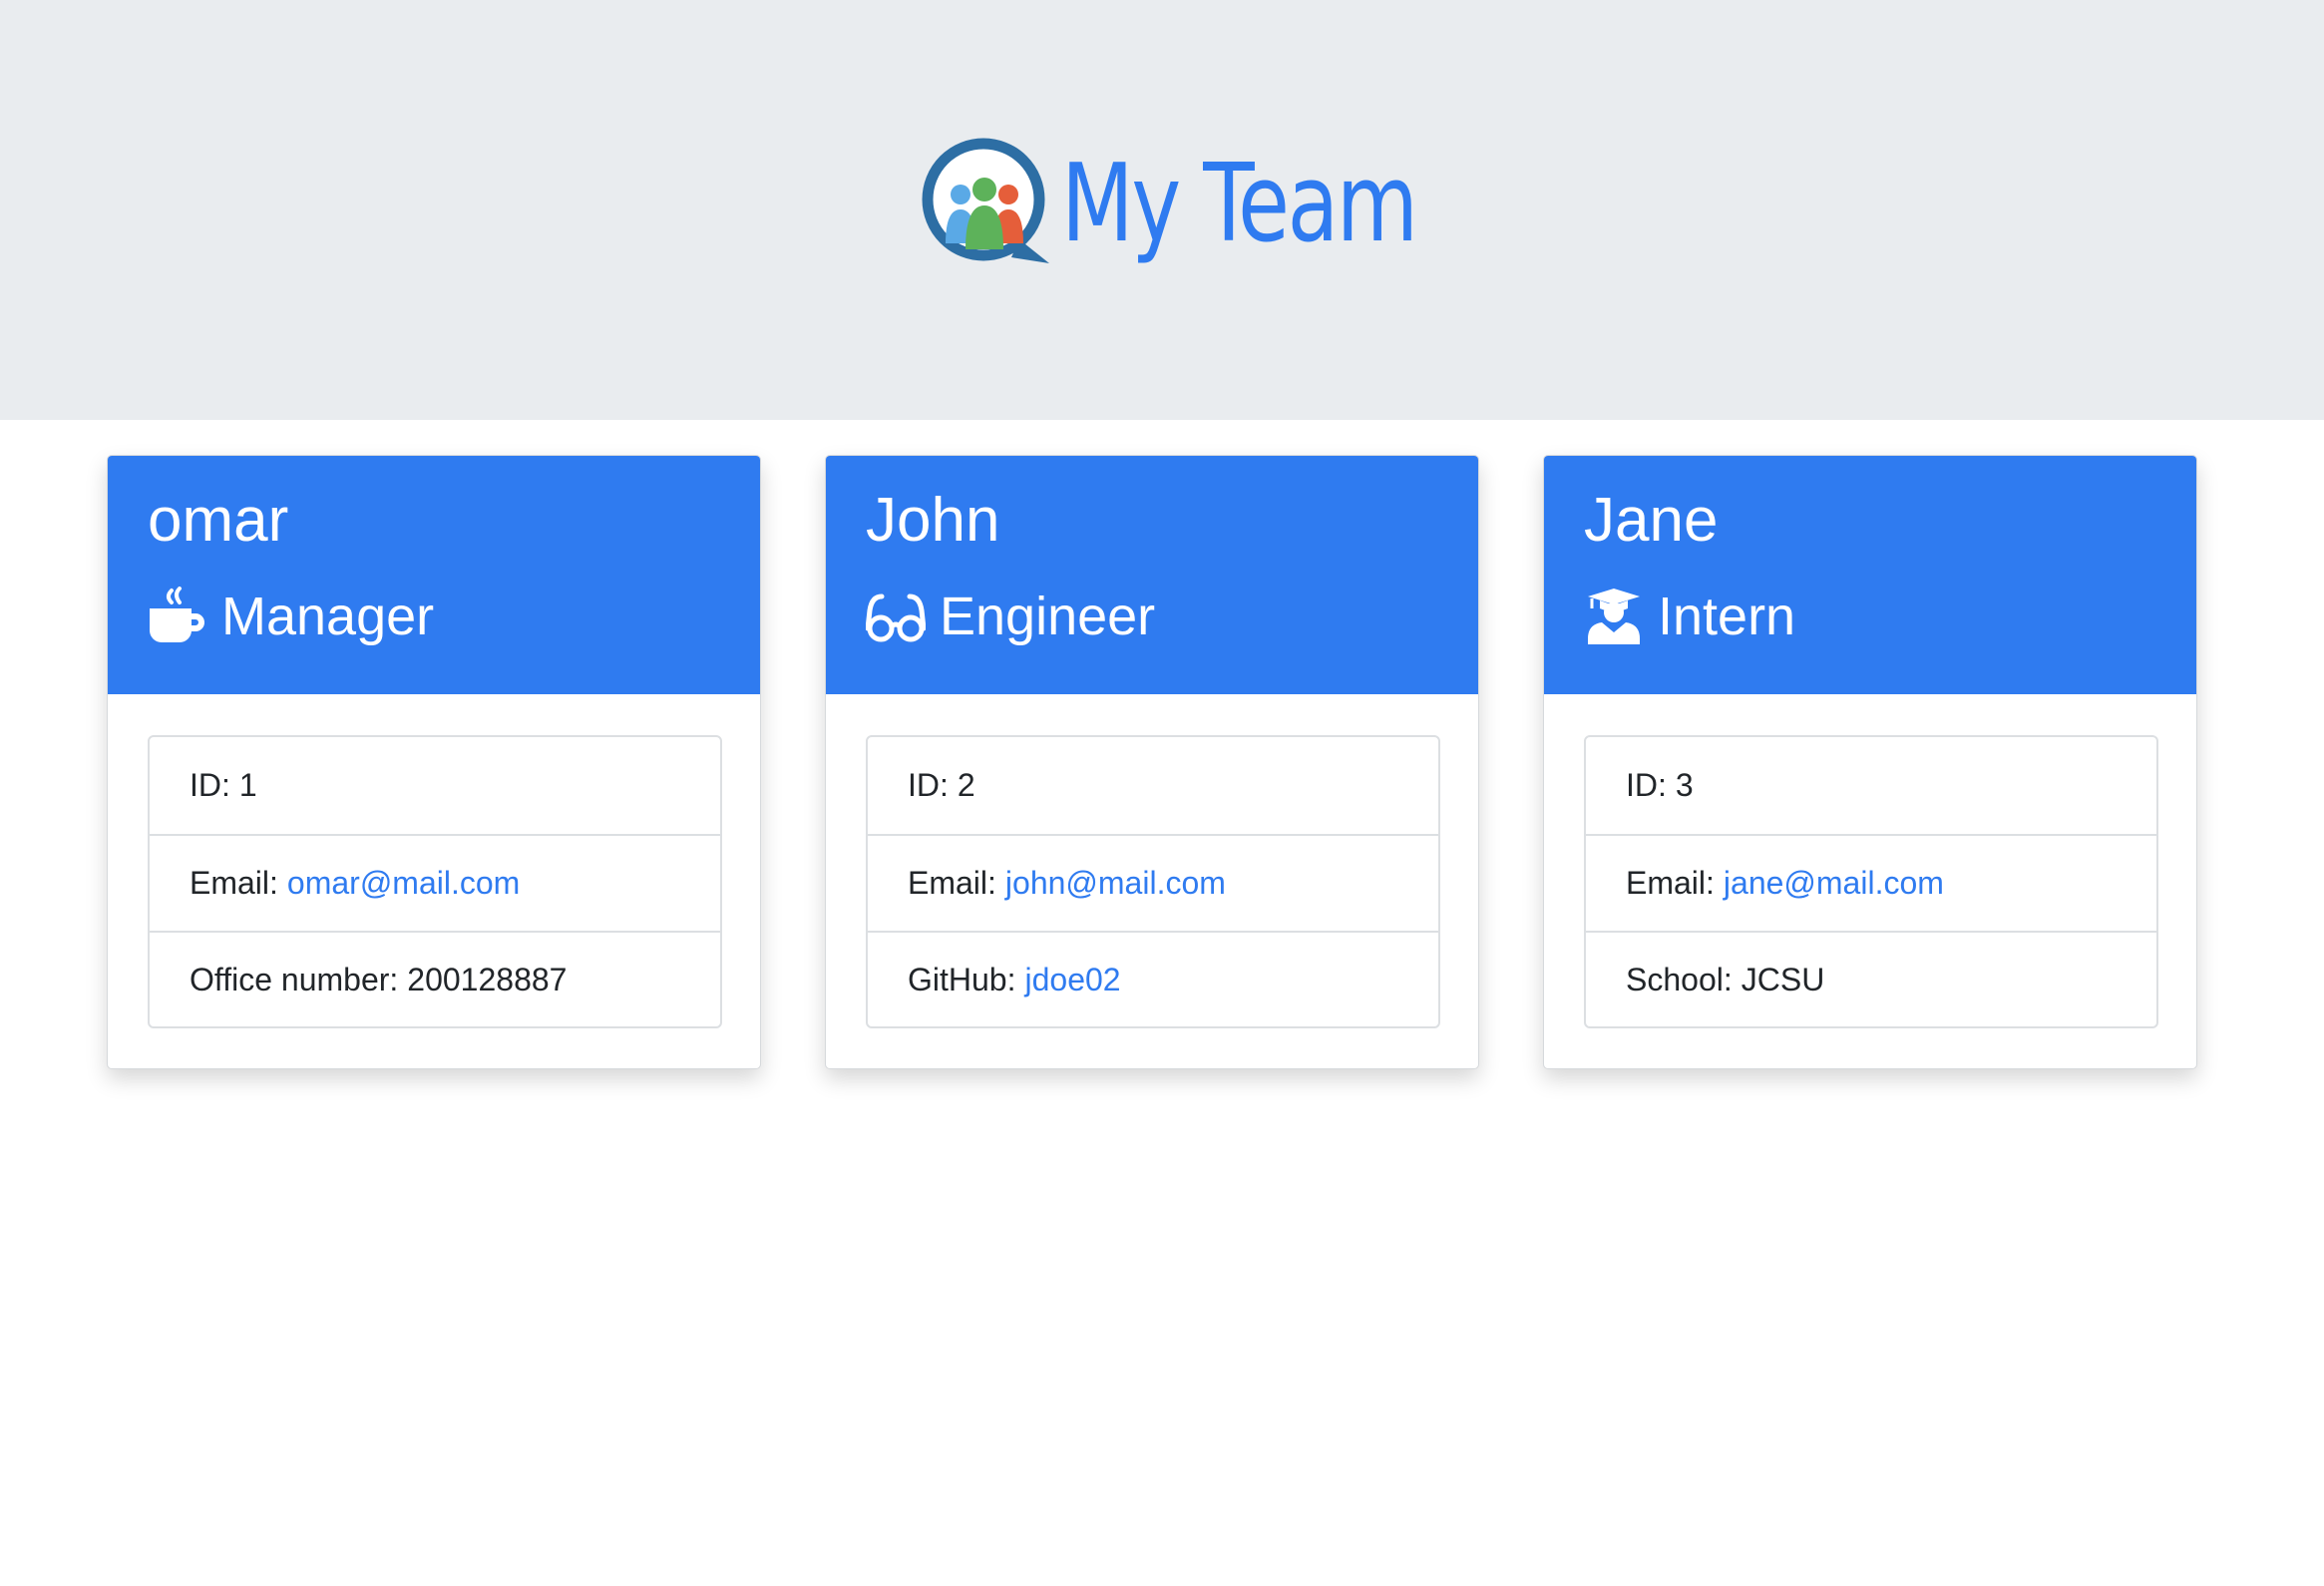  I want to click on mug-hot-icon, so click(177, 616).